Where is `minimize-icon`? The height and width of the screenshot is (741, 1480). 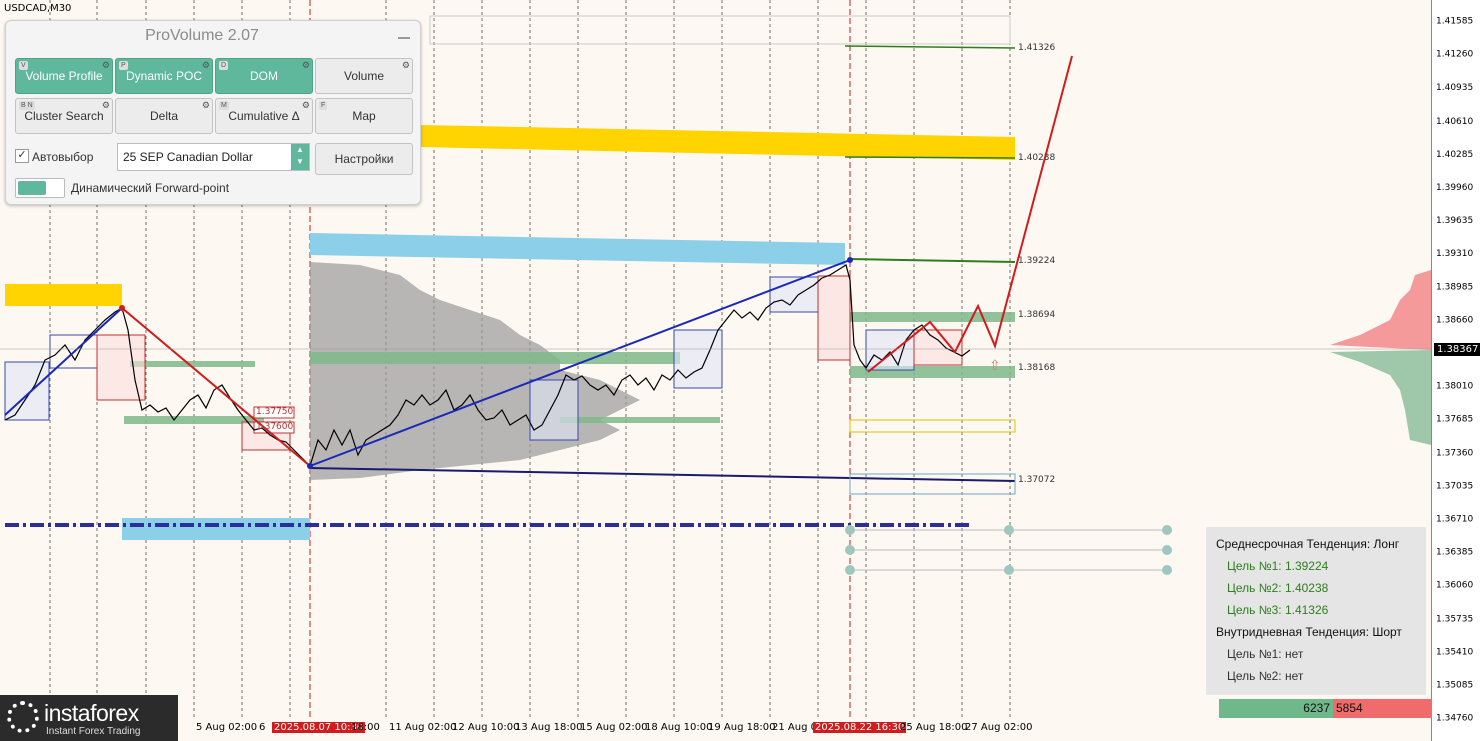 minimize-icon is located at coordinates (404, 38).